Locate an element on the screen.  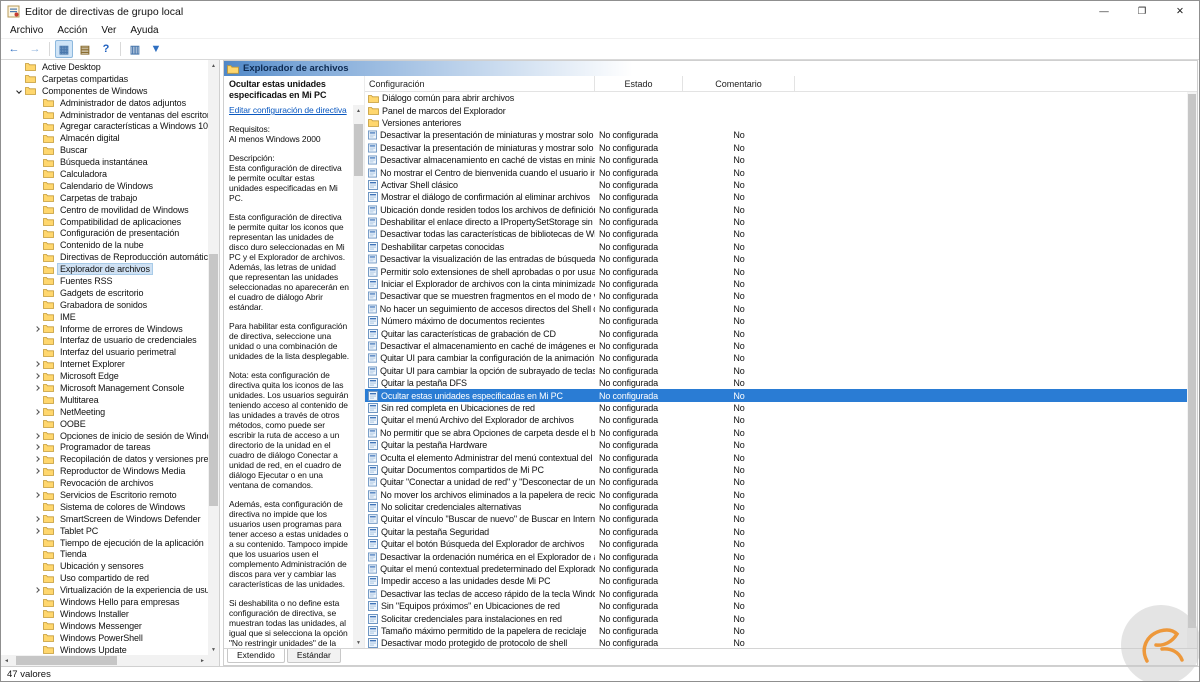
tree-item: Programador de tareas is located at coordinates (104, 448).